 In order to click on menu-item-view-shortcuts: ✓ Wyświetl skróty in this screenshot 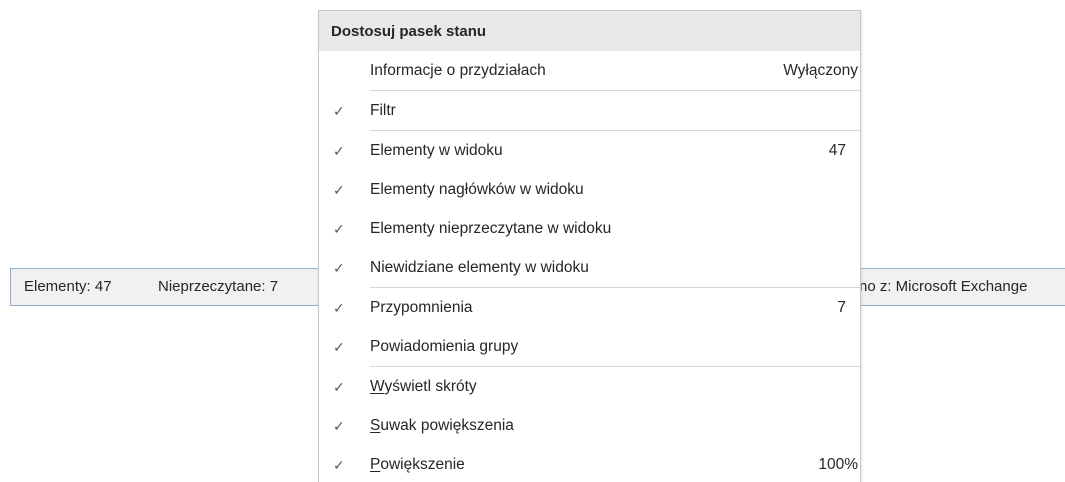, I will do `click(589, 386)`.